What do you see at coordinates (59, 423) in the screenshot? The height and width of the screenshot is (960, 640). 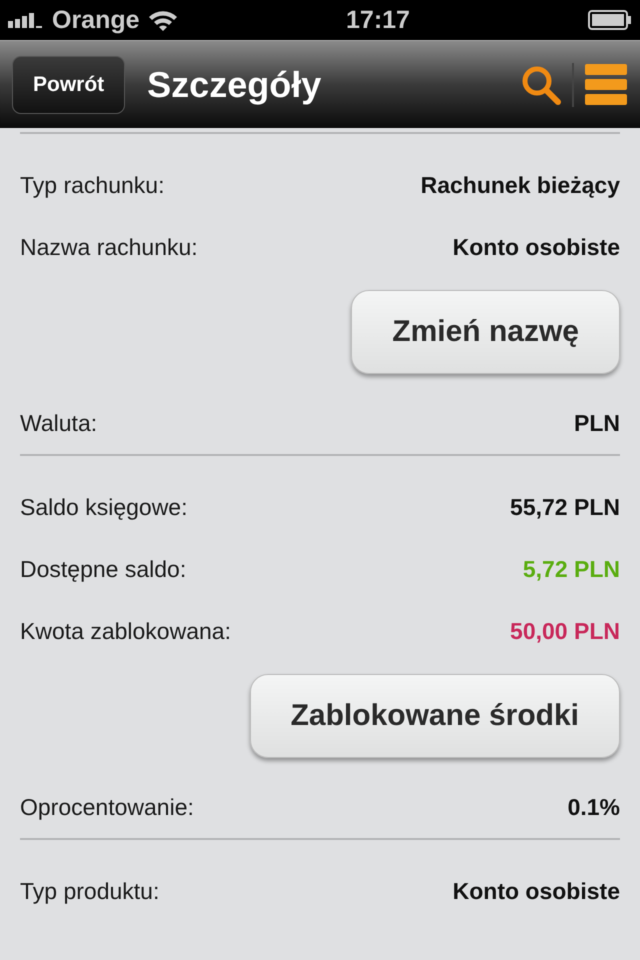 I see `field-label: Waluta:` at bounding box center [59, 423].